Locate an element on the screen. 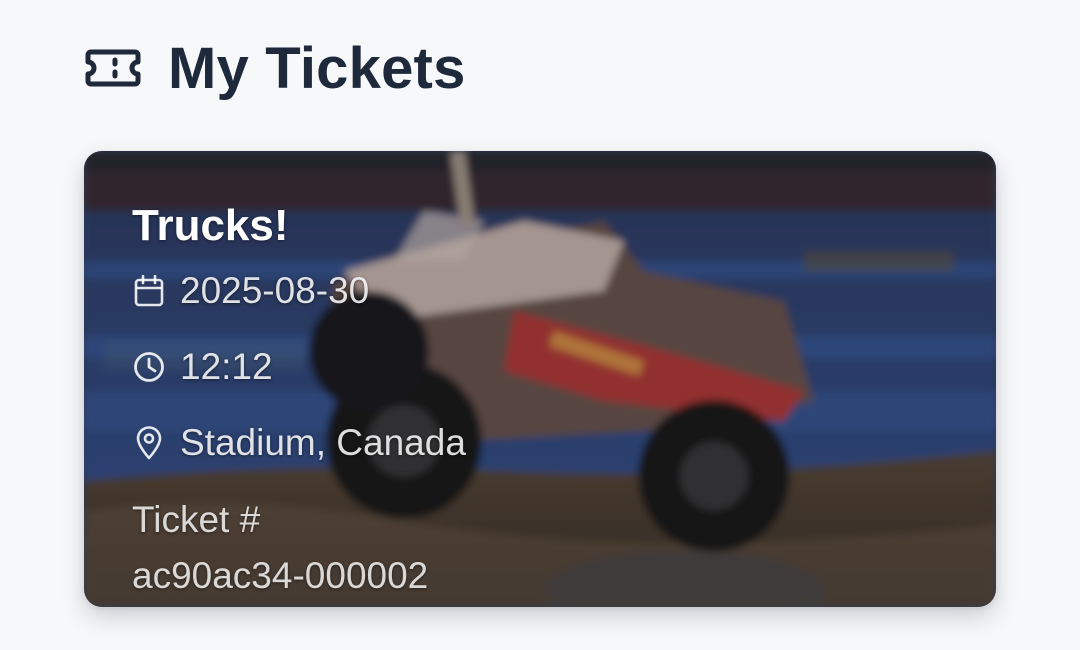  event-time-row: 12:12 is located at coordinates (544, 366).